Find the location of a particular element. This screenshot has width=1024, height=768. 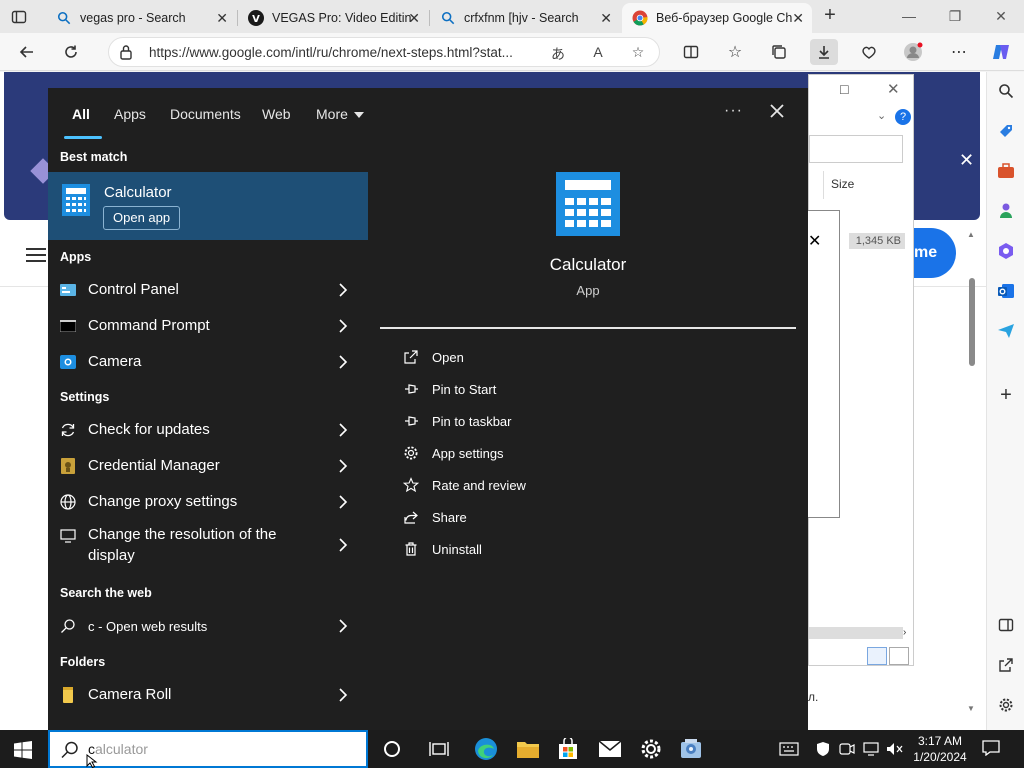

new-tab-button: + is located at coordinates (830, 15).